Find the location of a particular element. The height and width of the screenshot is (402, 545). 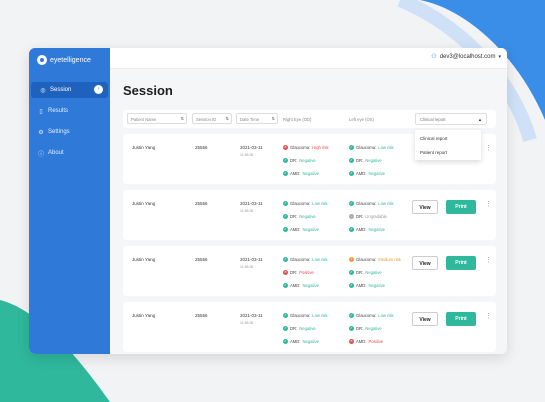

report-type-dropdown: Clinical report Patient report is located at coordinates (448, 145).